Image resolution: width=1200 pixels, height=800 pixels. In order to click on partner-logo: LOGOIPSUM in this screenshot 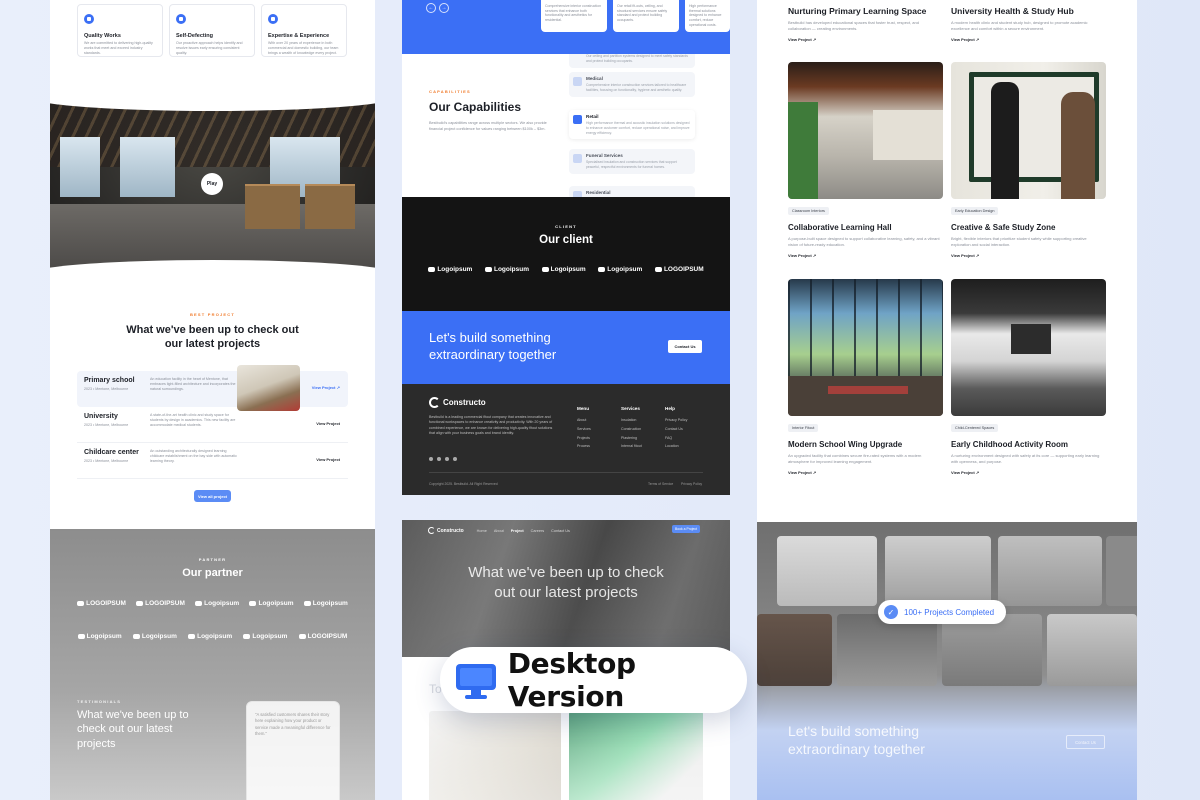, I will do `click(322, 636)`.